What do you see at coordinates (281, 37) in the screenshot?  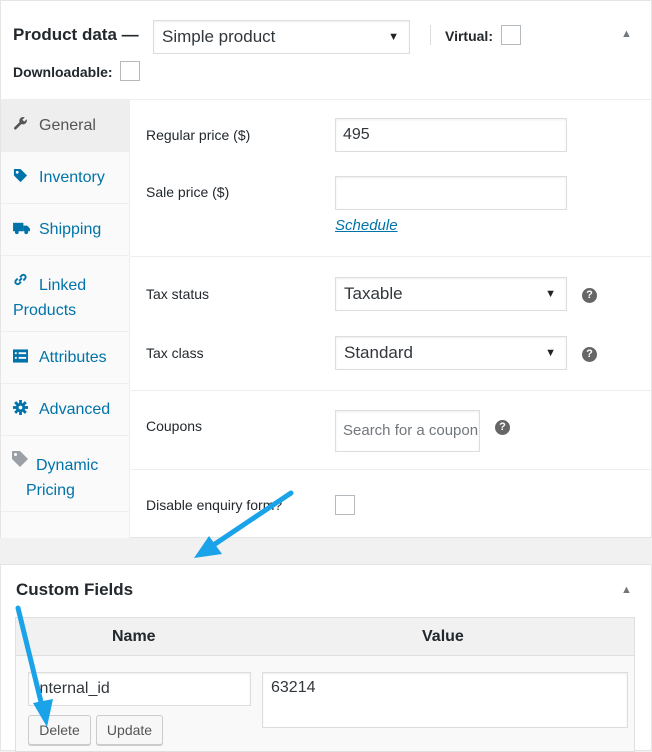 I see `product-type-select: Simple product ▼` at bounding box center [281, 37].